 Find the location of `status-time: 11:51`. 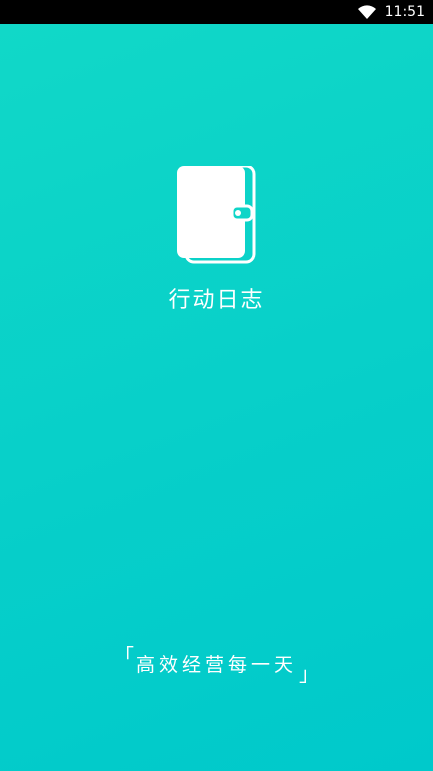

status-time: 11:51 is located at coordinates (404, 12).